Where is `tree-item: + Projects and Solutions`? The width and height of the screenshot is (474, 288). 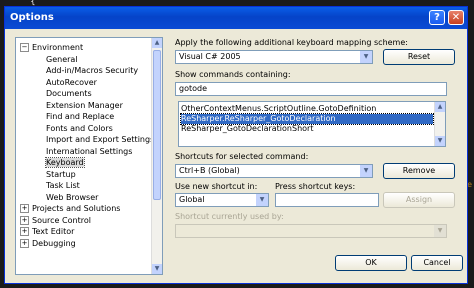 tree-item: + Projects and Solutions is located at coordinates (68, 208).